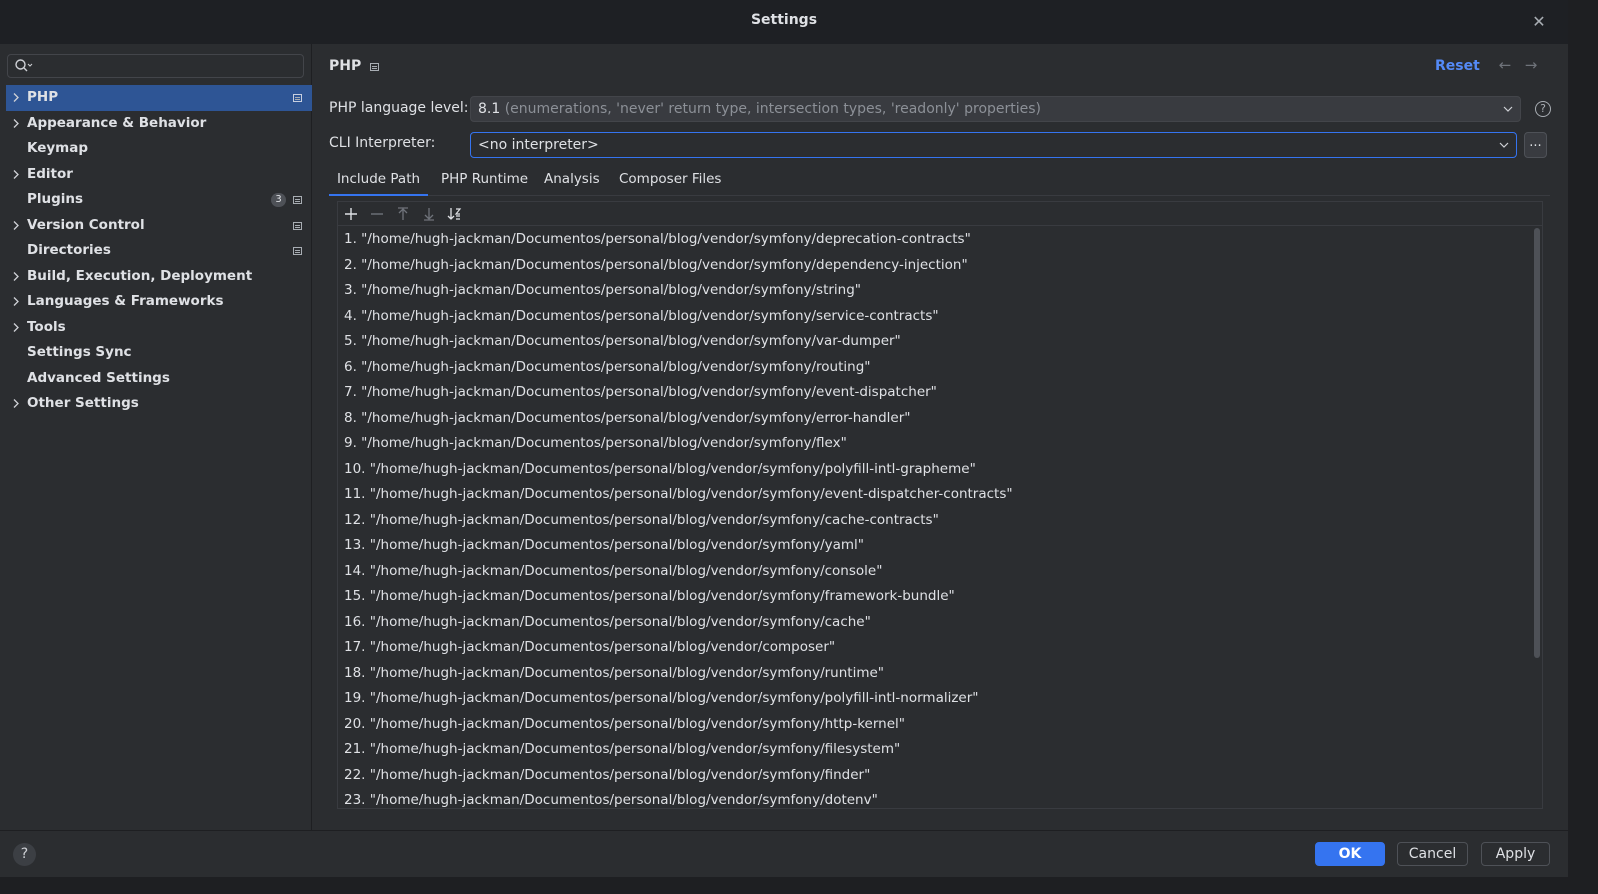 This screenshot has width=1598, height=894. Describe the element at coordinates (670, 181) in the screenshot. I see `tab-composer-files: Composer Files` at that location.